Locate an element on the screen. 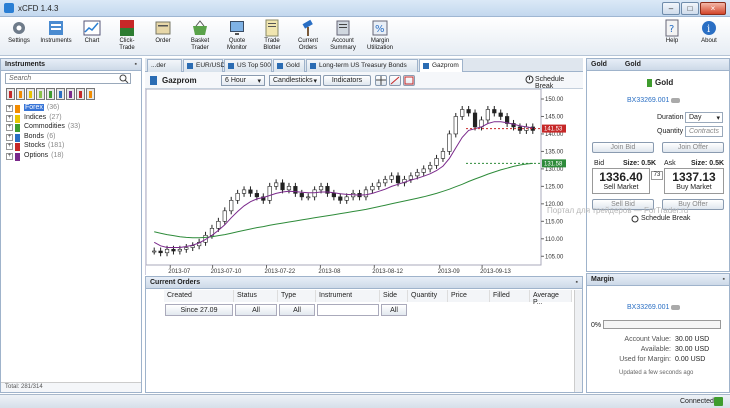  tab-label: Gazprom is located at coordinates (445, 65).